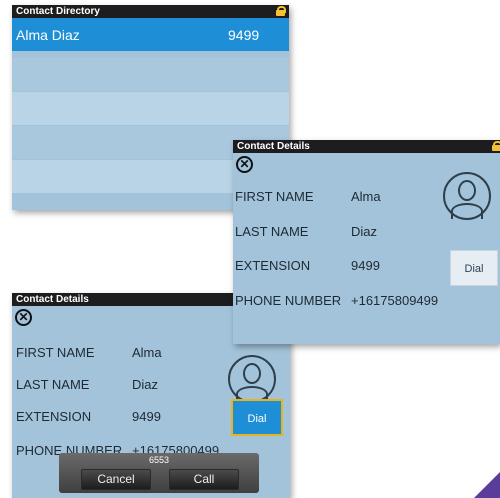 The image size is (500, 498). What do you see at coordinates (150, 11) in the screenshot?
I see `directory-titlebar: Contact Directory` at bounding box center [150, 11].